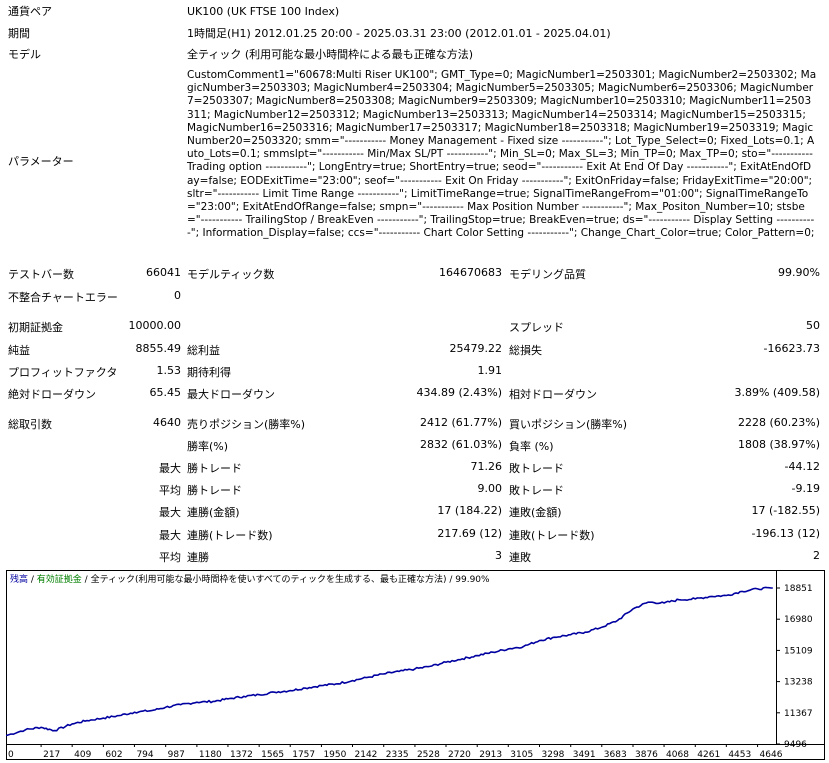  Describe the element at coordinates (798, 714) in the screenshot. I see `y-tick-label: 11367` at that location.